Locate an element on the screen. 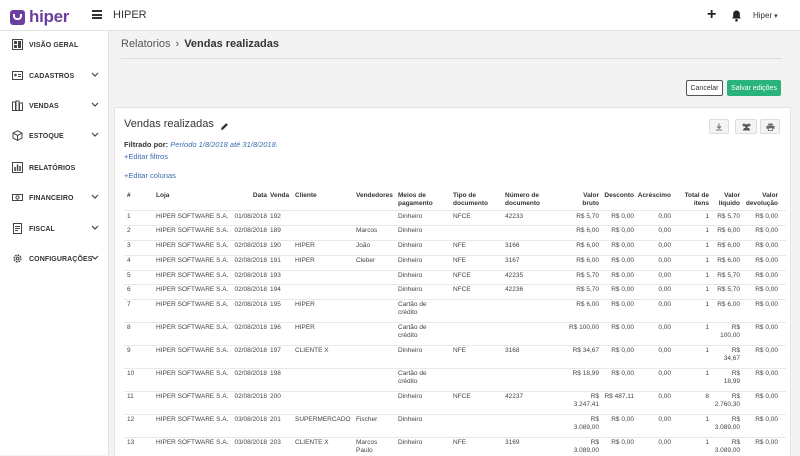 This screenshot has width=800, height=456. pencil-icon is located at coordinates (224, 127).